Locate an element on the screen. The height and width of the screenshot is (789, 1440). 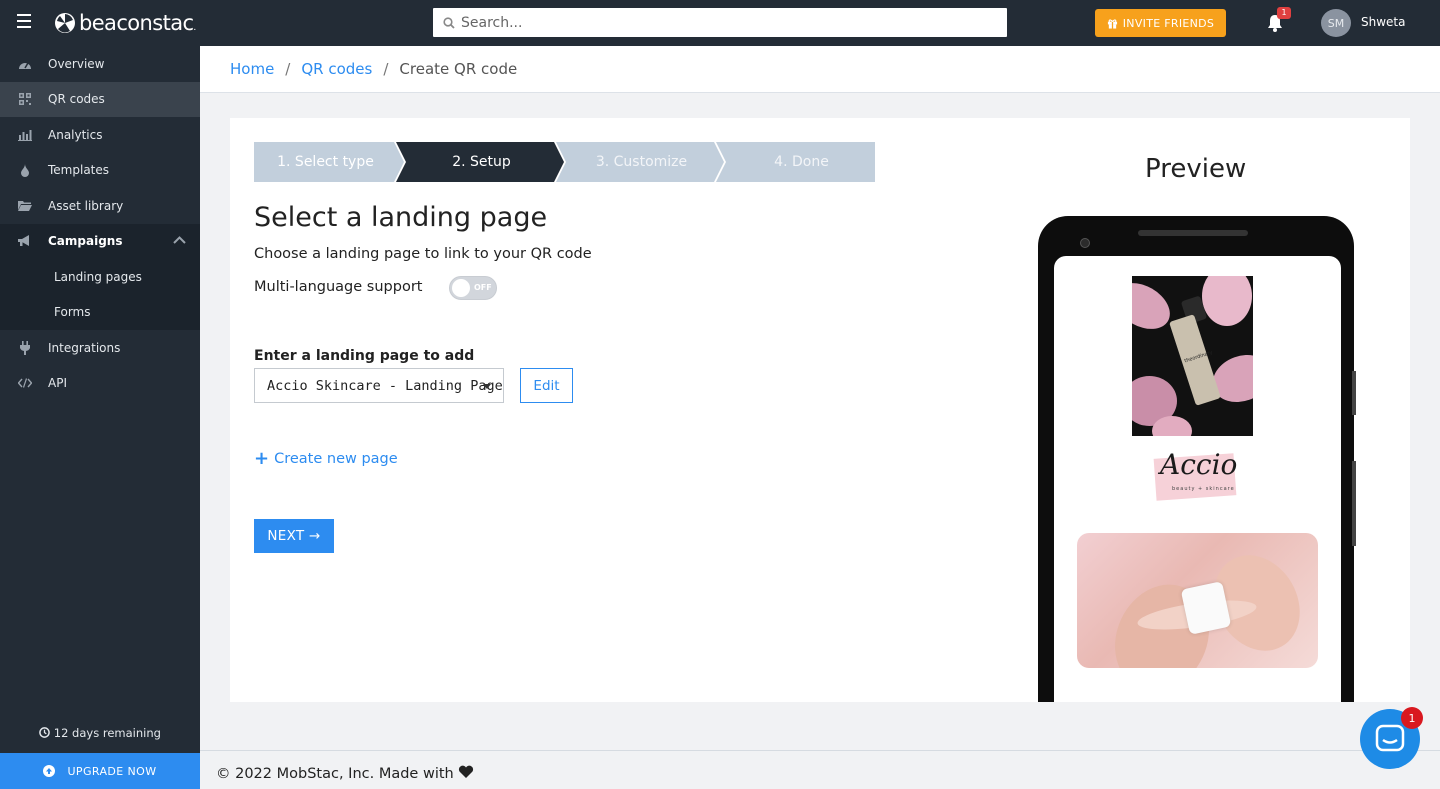
breadcrumb-current: Create QR code is located at coordinates (458, 69).